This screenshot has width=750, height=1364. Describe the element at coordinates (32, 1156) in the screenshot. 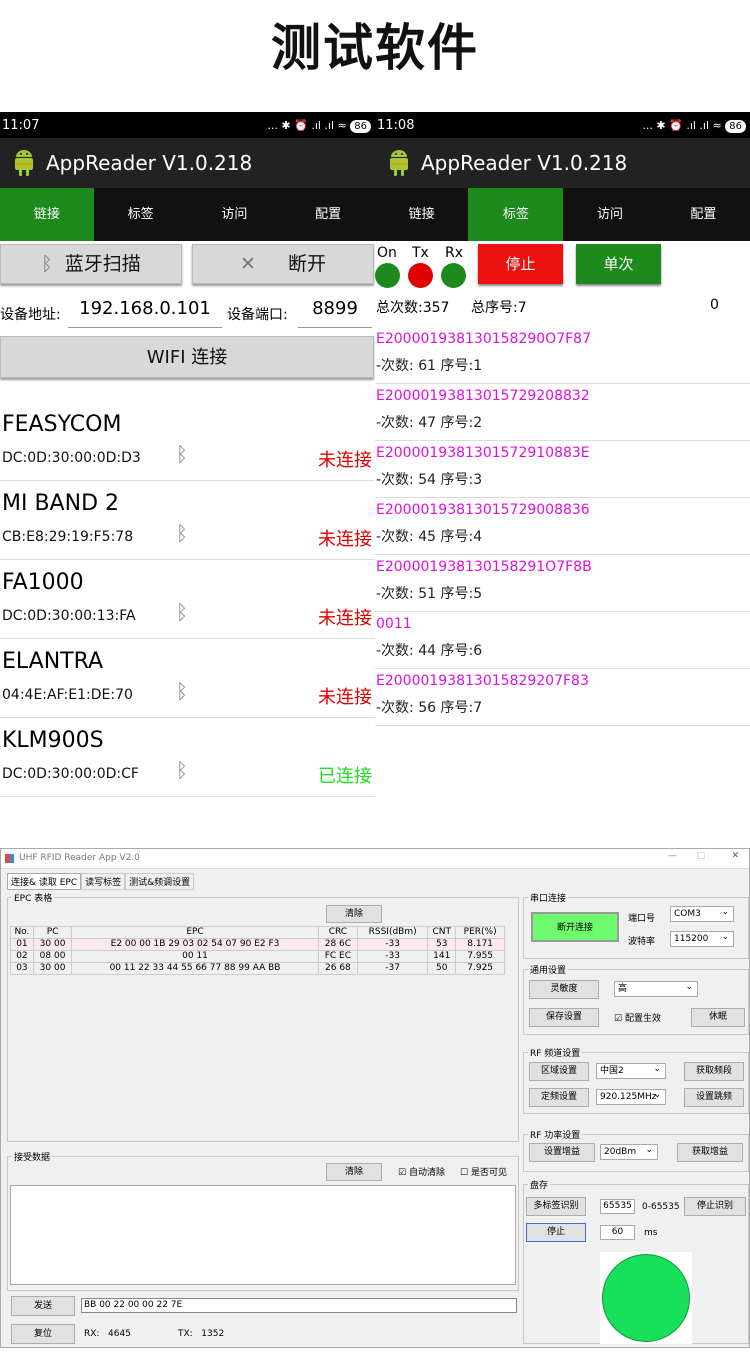

I see `recv-group-label: 接受数据` at that location.